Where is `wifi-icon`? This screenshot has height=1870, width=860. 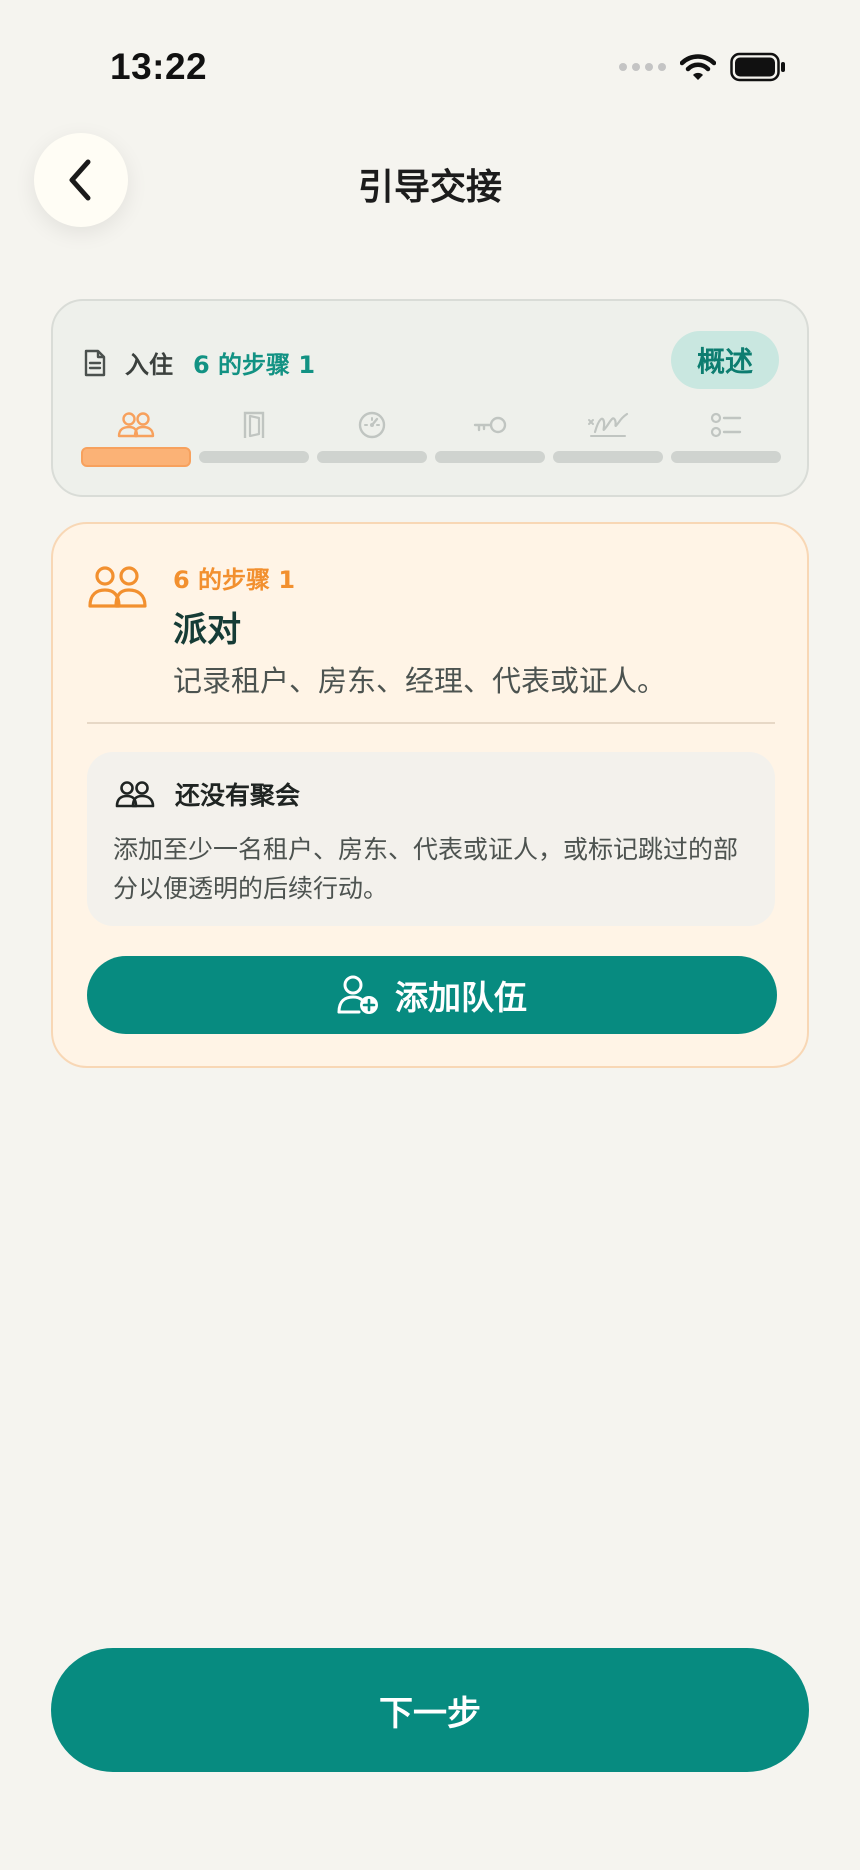 wifi-icon is located at coordinates (698, 67).